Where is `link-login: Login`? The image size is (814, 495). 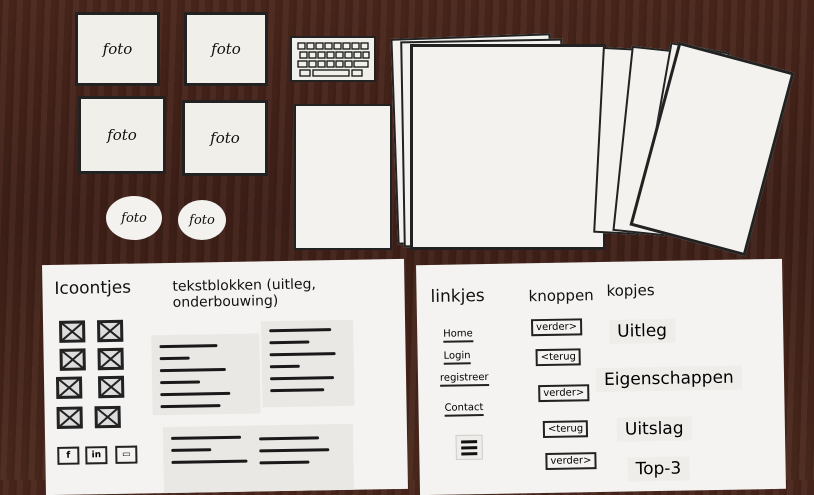 link-login: Login is located at coordinates (457, 357).